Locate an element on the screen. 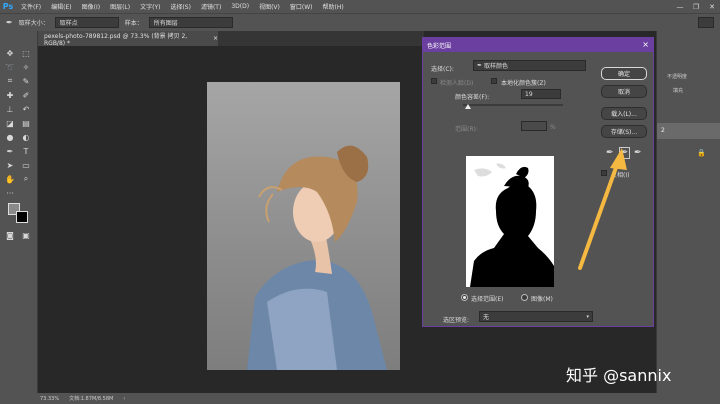 The image size is (720, 404). preview-mode-value: 无 is located at coordinates (486, 317).